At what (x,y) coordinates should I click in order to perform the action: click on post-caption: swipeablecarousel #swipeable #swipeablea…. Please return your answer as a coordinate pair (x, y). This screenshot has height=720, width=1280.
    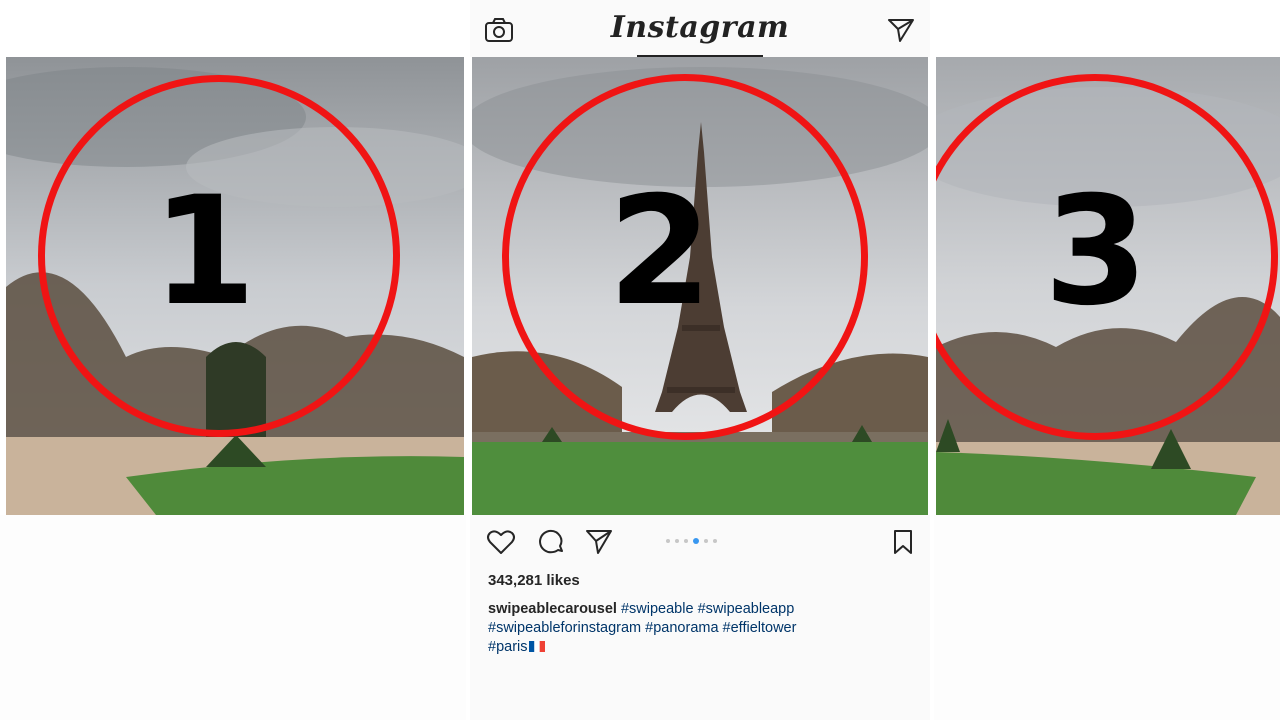
    Looking at the image, I should click on (698, 628).